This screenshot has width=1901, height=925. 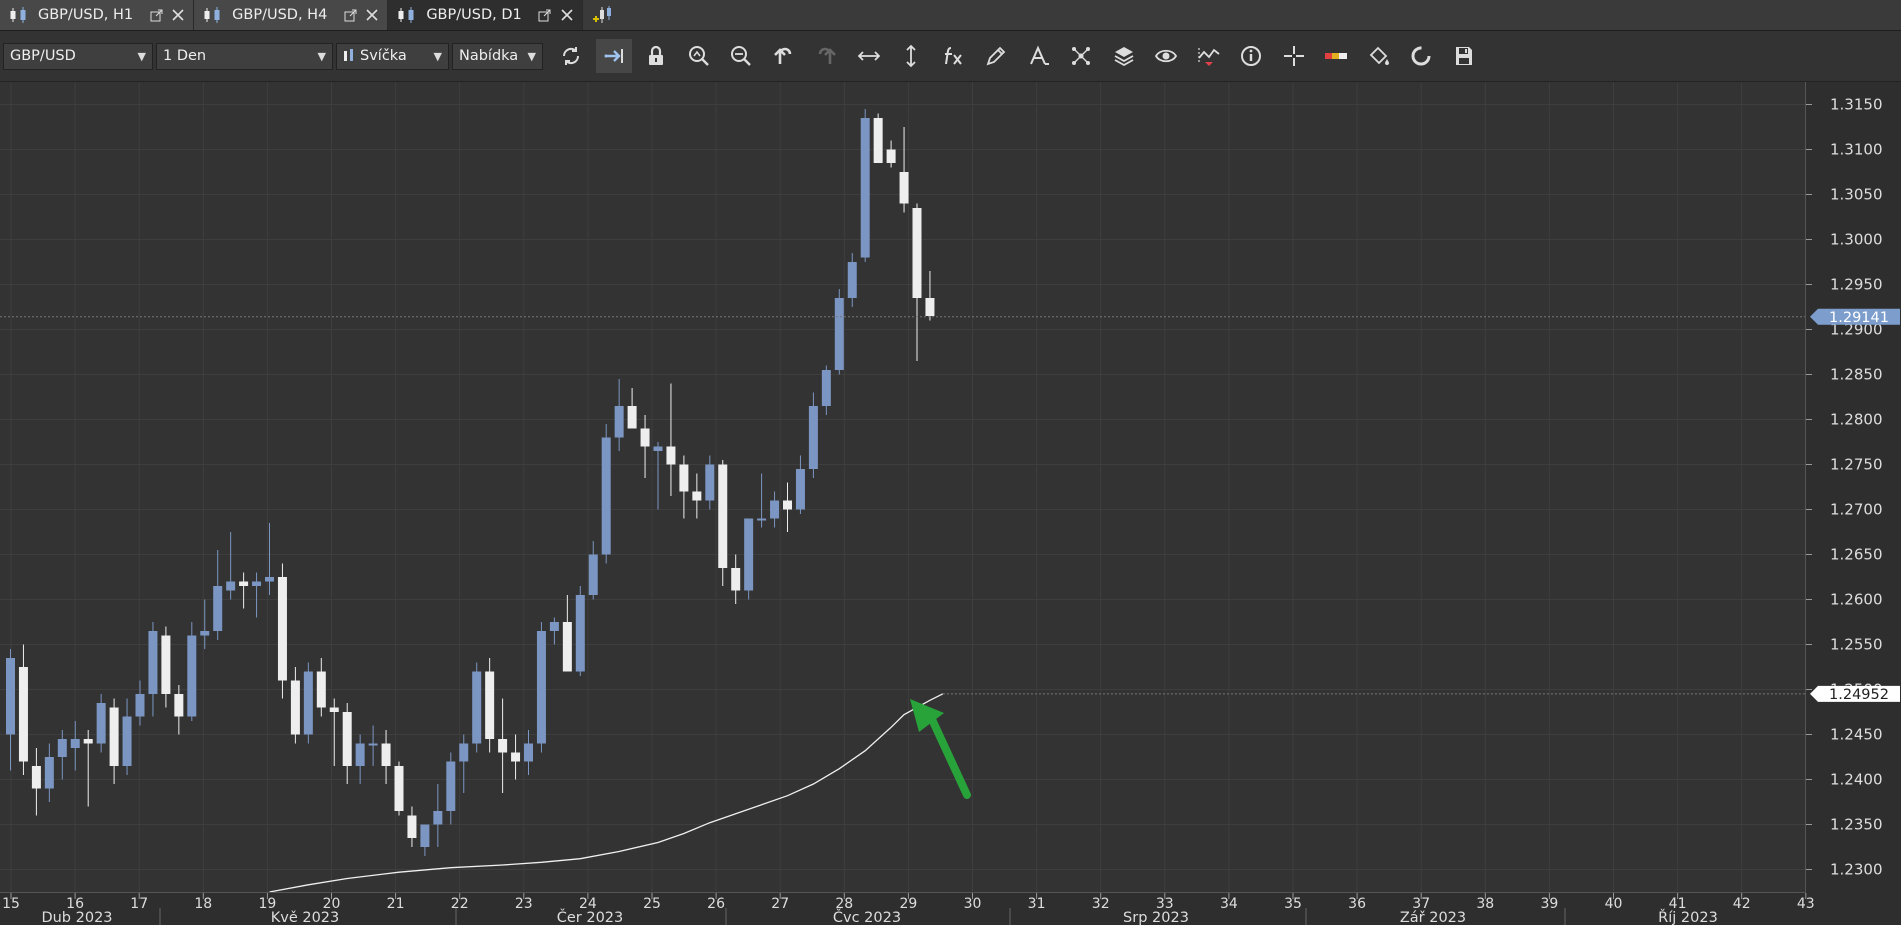 I want to click on price-tick-label: 1.3000, so click(x=1856, y=240).